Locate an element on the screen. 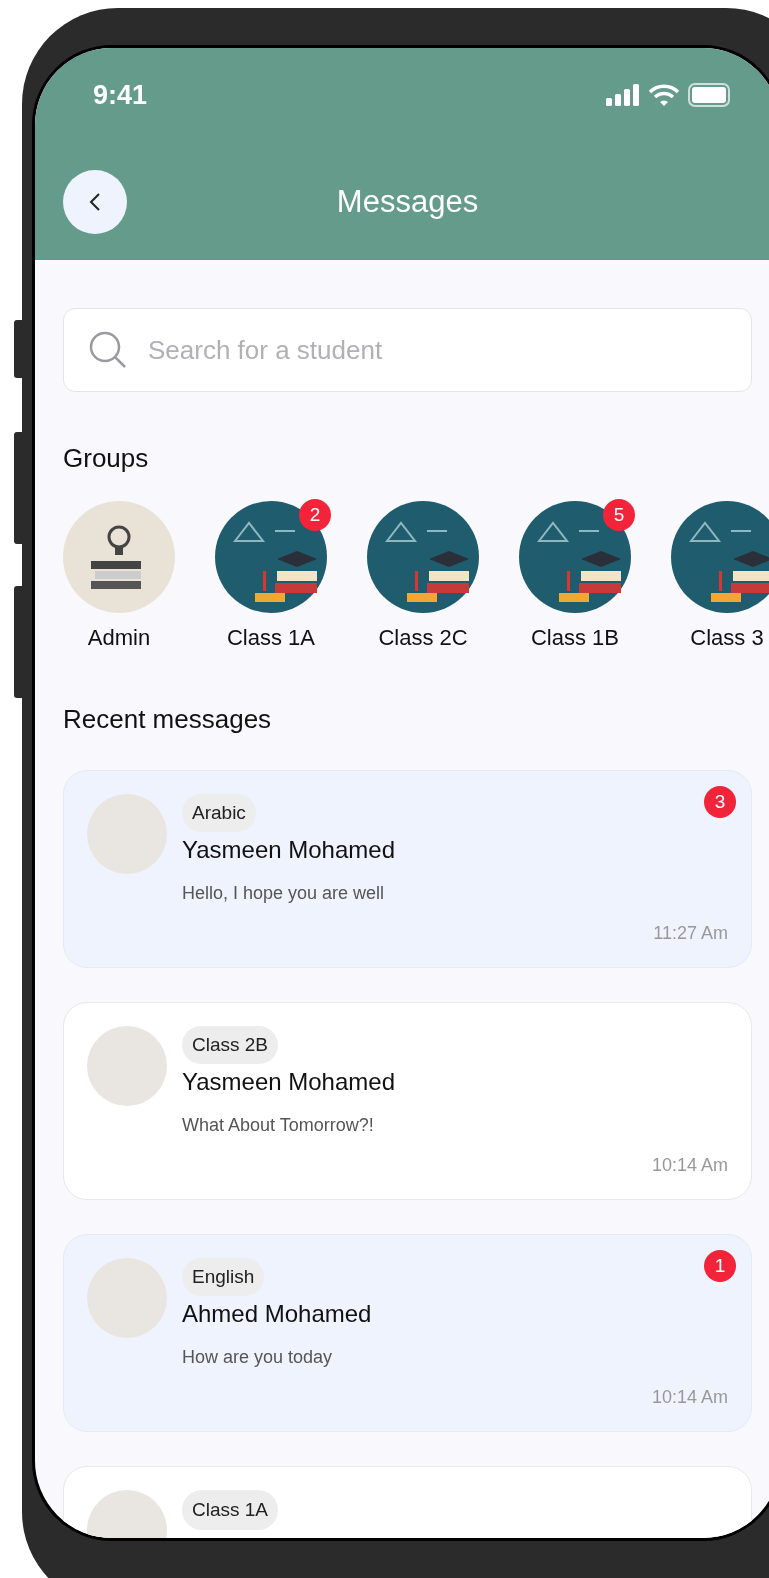 The width and height of the screenshot is (769, 1578). message-preview: How are you today is located at coordinates (257, 1357).